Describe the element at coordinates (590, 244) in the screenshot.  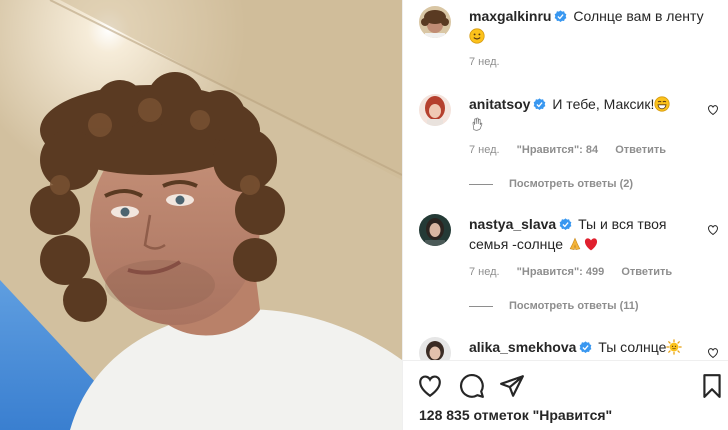
I see `red-heart-emoji-icon` at that location.